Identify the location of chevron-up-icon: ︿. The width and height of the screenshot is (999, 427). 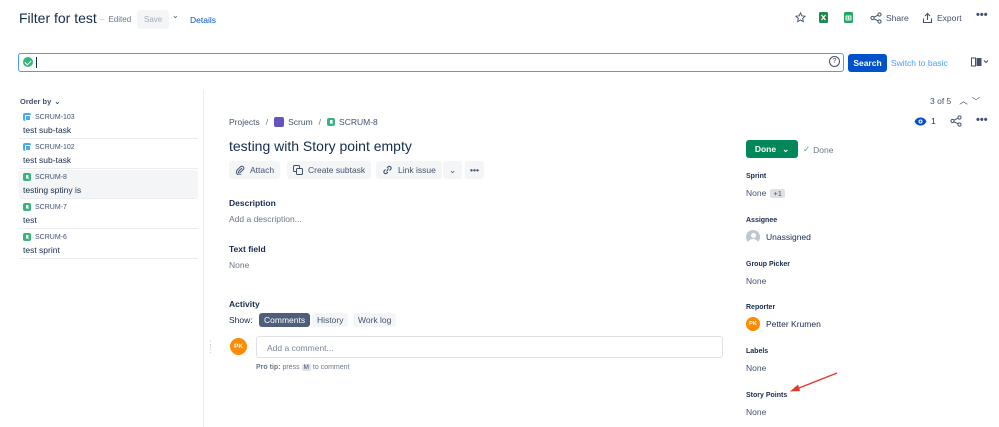
(963, 101).